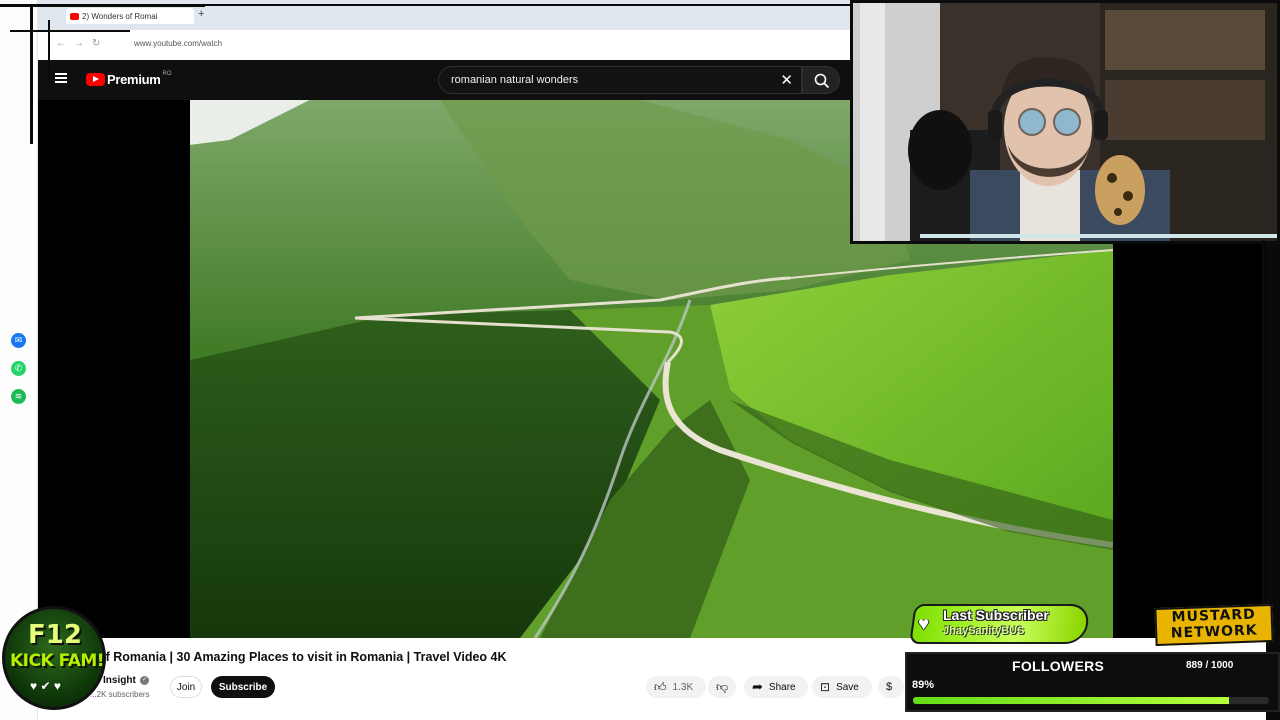 The width and height of the screenshot is (1280, 720). I want to click on spotify-icon: ≋, so click(18, 396).